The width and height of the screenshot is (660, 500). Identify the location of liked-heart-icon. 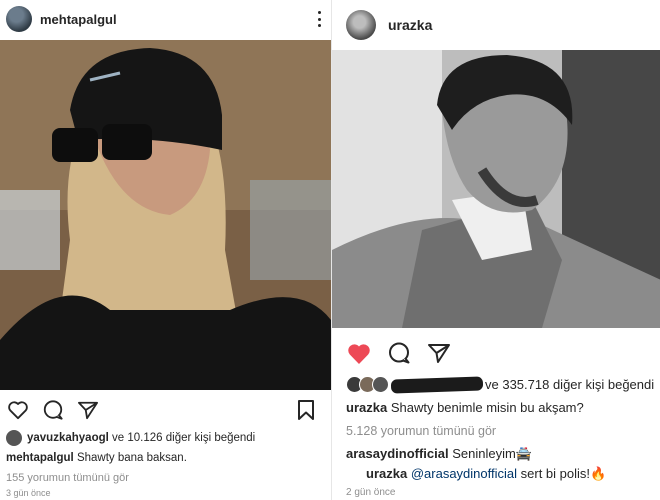
(359, 353).